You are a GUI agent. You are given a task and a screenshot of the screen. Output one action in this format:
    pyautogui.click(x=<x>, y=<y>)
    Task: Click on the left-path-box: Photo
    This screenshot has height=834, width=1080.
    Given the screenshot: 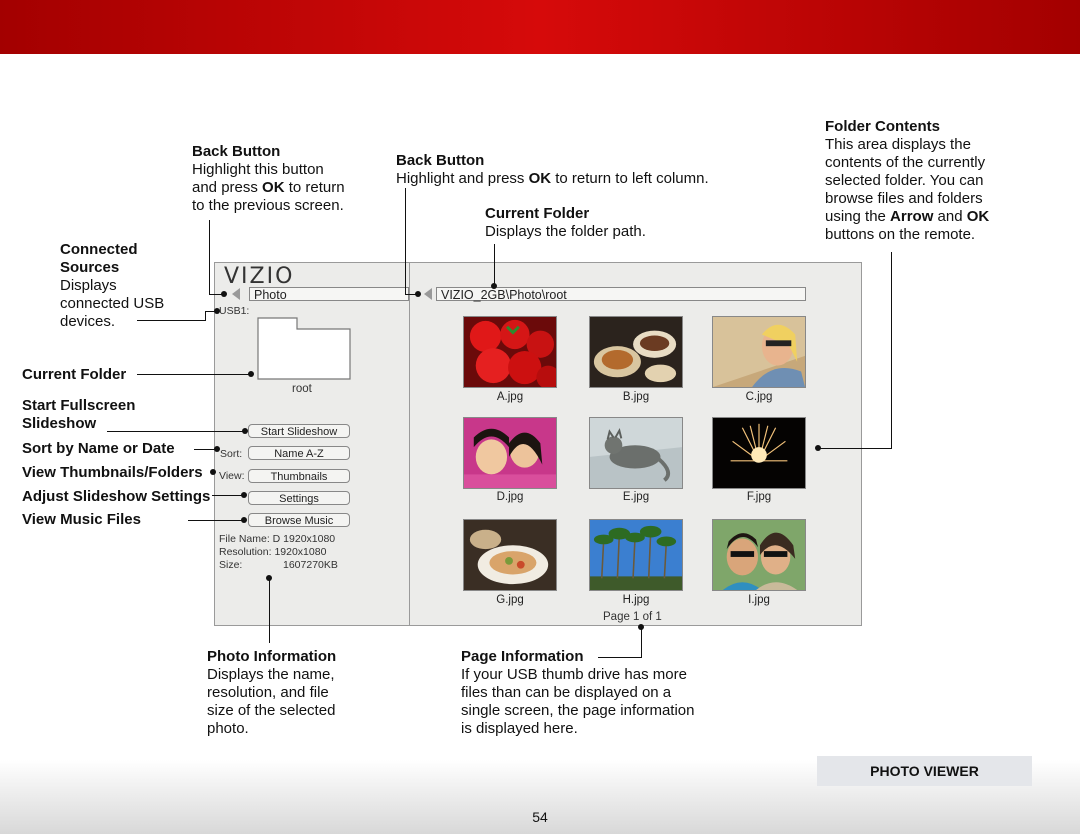 What is the action you would take?
    pyautogui.click(x=329, y=294)
    